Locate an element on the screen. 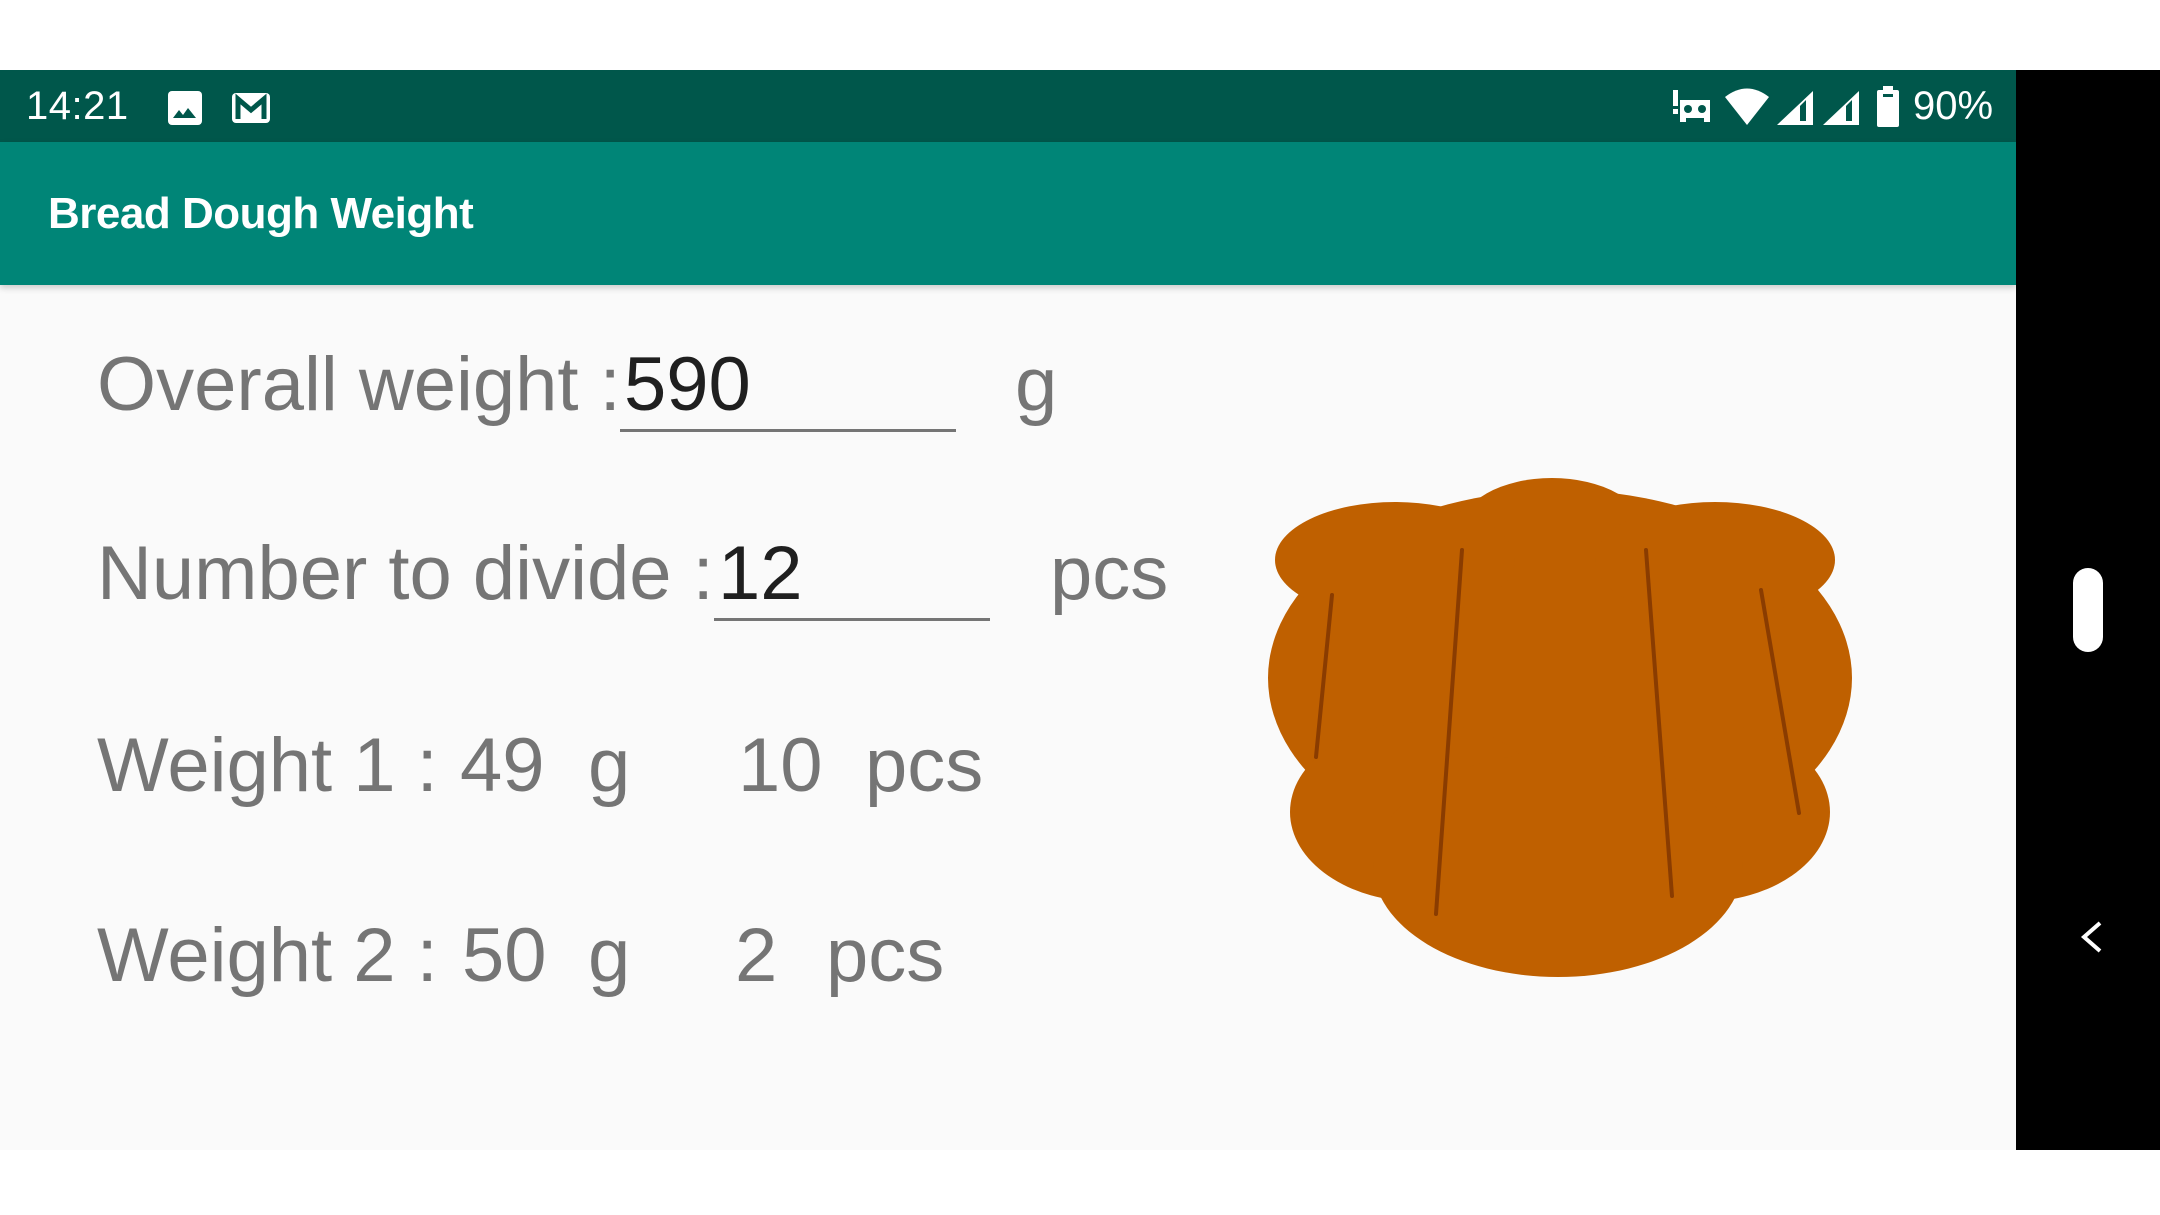 The height and width of the screenshot is (1215, 2160). weight-1-unit: g is located at coordinates (609, 765).